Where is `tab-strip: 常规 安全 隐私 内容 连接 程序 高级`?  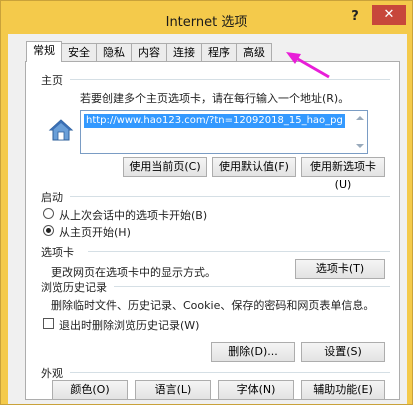
tab-strip: 常规 安全 隐私 内容 连接 程序 高级 is located at coordinates (149, 51).